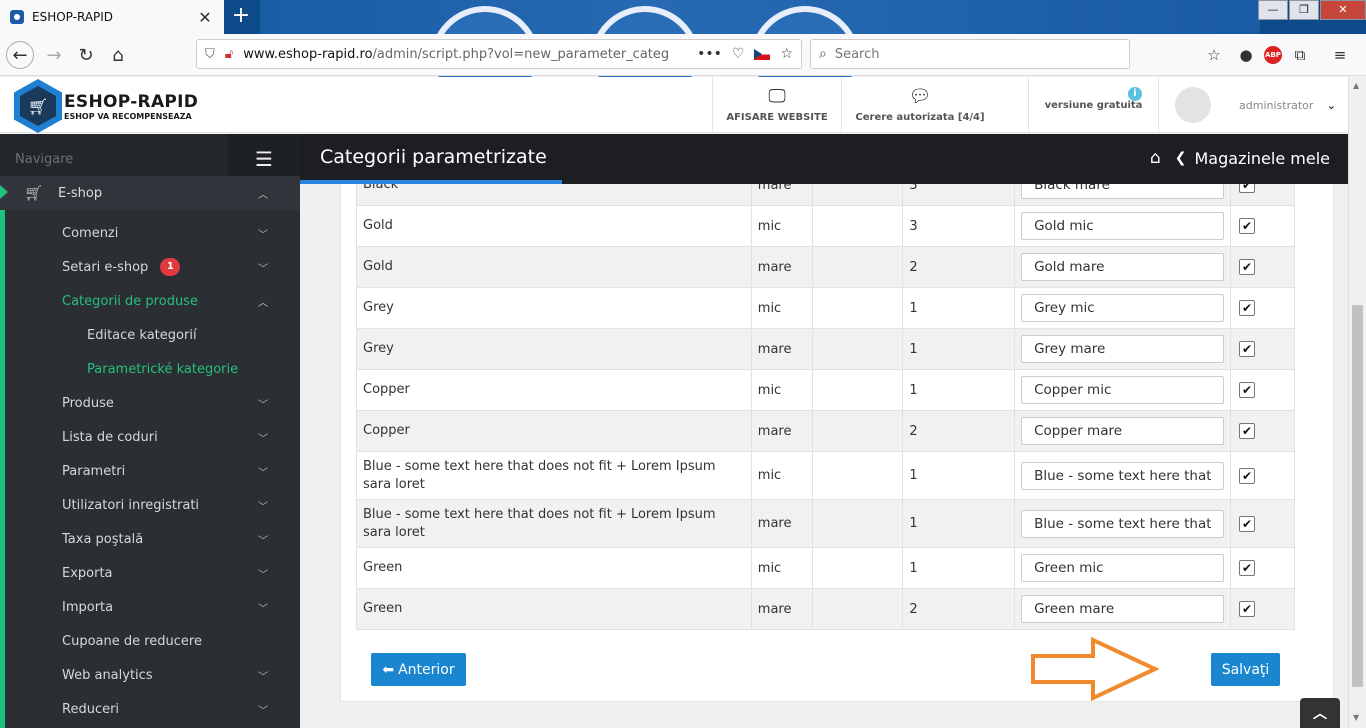 The height and width of the screenshot is (728, 1366). Describe the element at coordinates (1320, 713) in the screenshot. I see `scroll-to-top-button: ︿` at that location.